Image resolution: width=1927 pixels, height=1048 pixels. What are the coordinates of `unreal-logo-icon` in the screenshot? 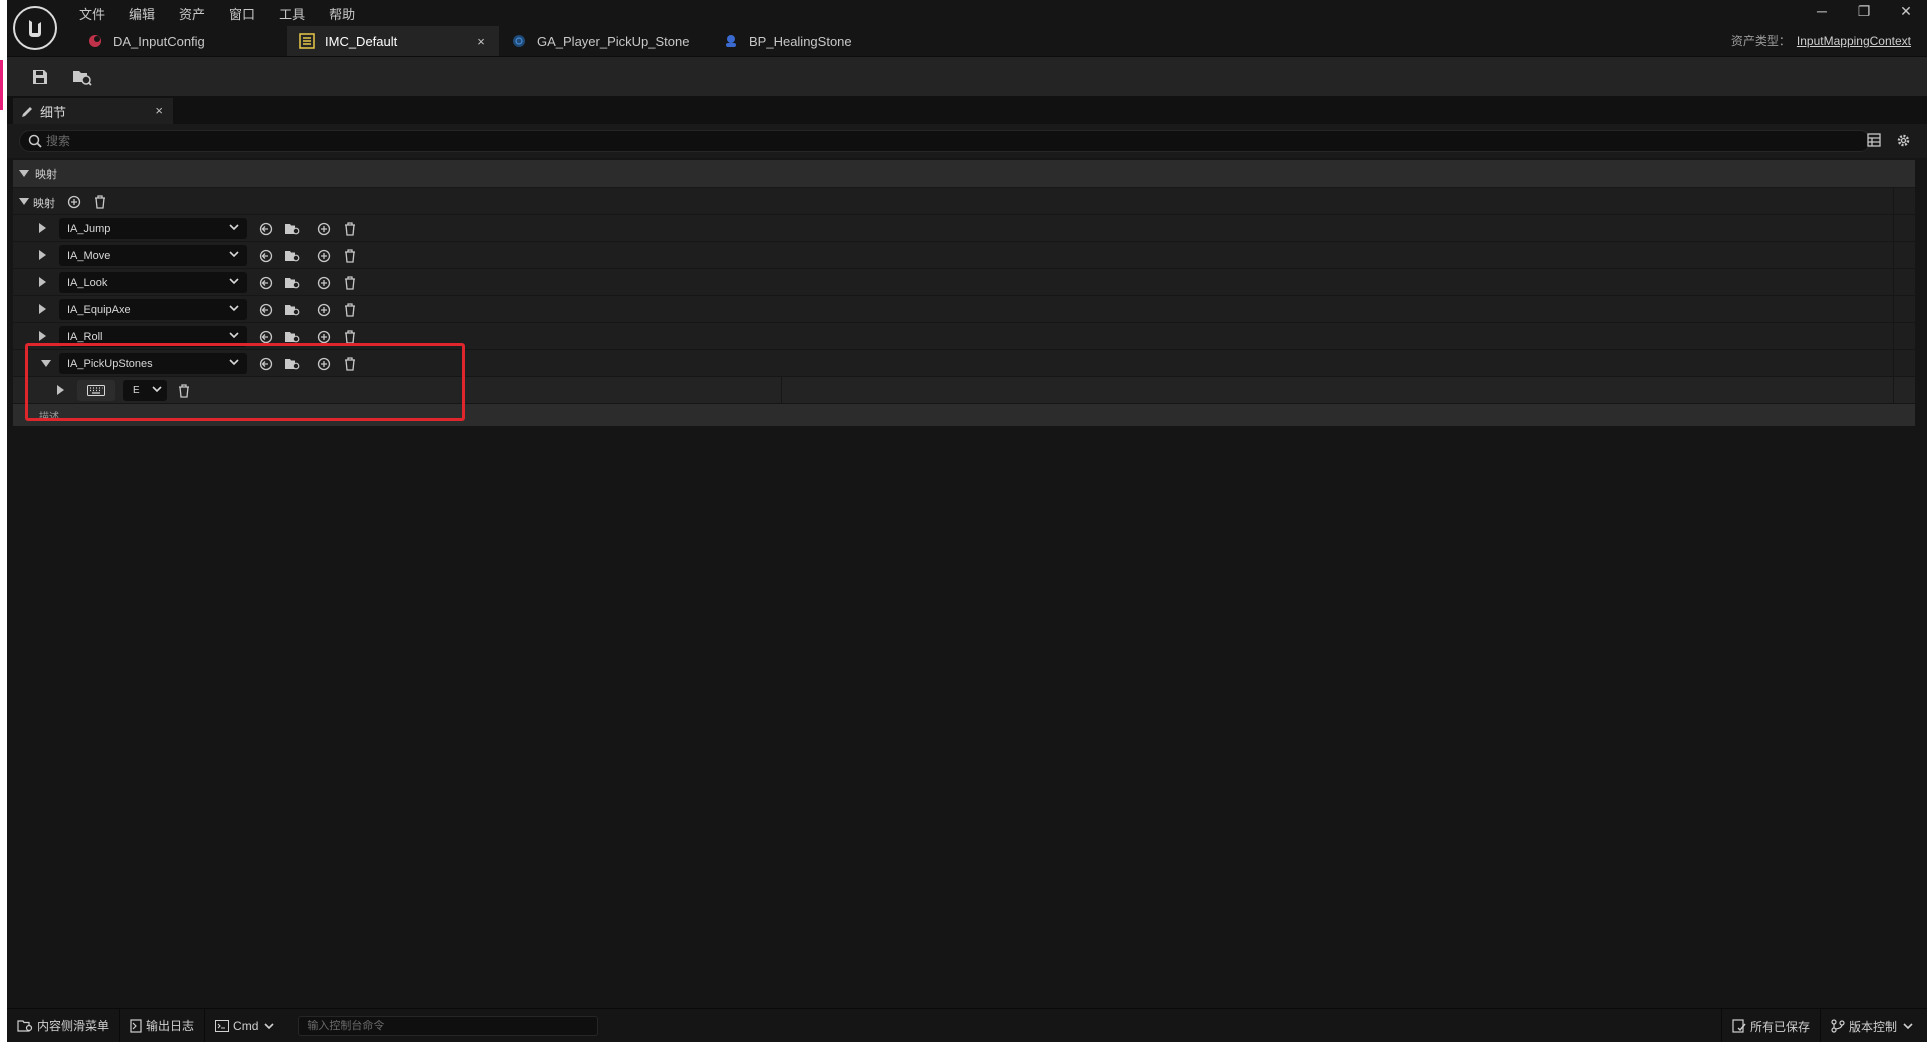 It's located at (35, 28).